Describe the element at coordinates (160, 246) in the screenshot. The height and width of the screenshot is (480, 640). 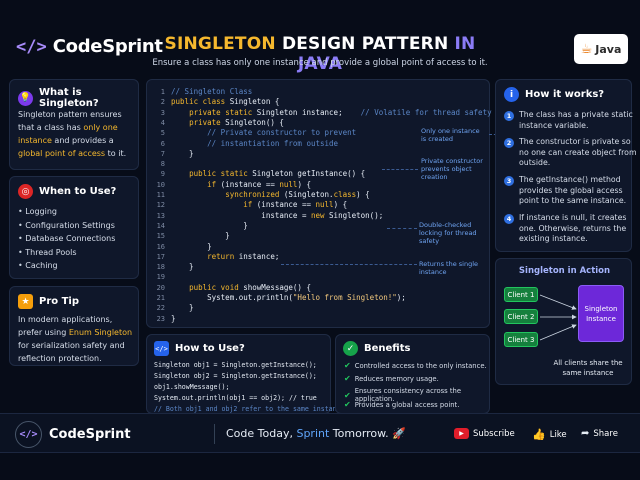
I see `line-number: 16` at that location.